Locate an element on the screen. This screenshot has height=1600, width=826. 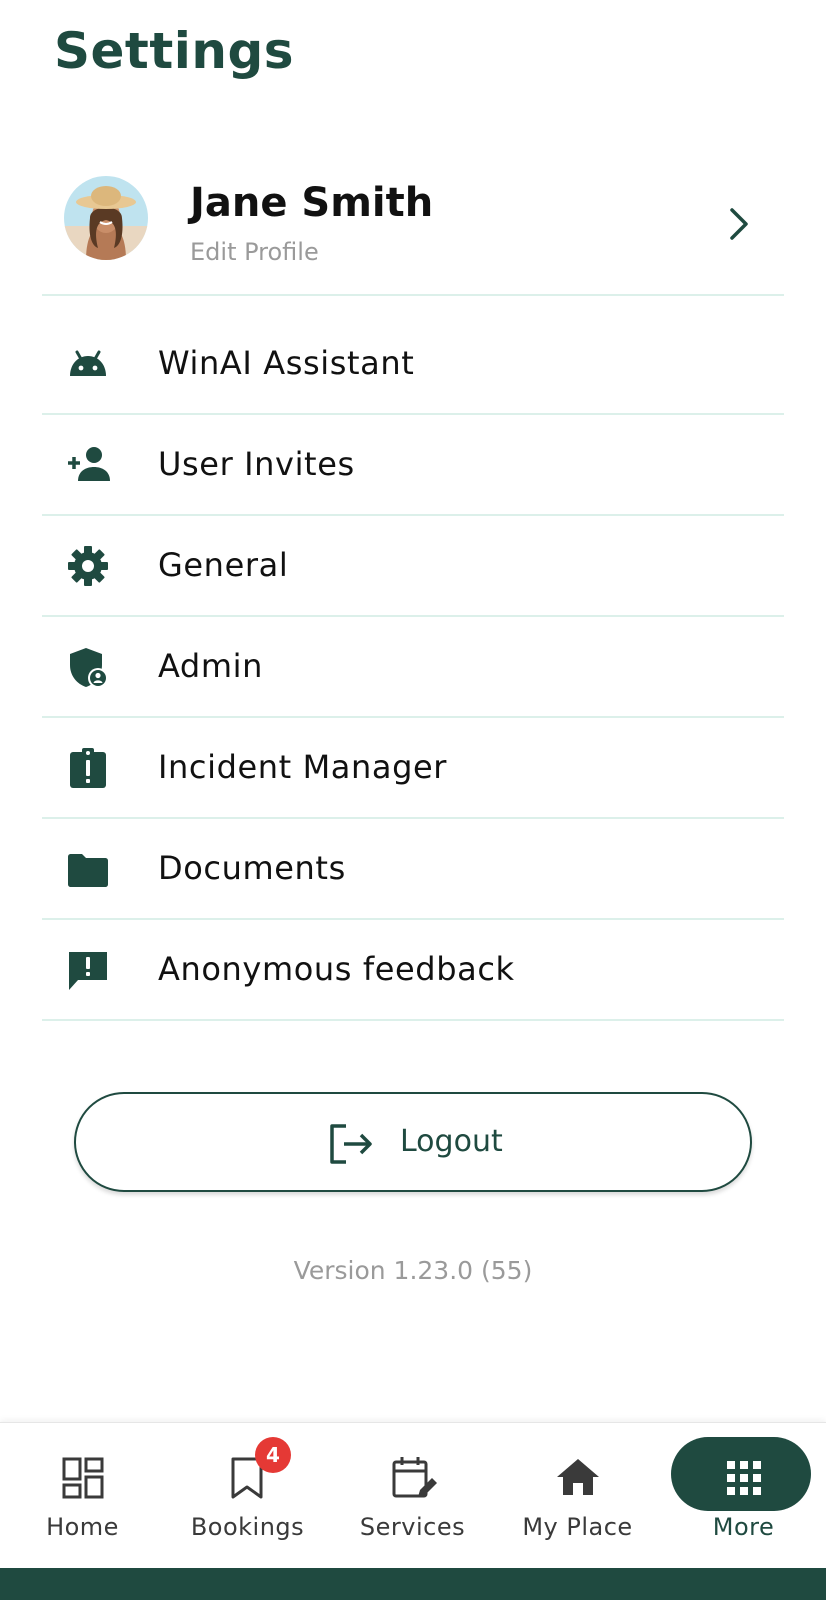
menu-item-label: Anonymous feedback is located at coordinates (336, 969).